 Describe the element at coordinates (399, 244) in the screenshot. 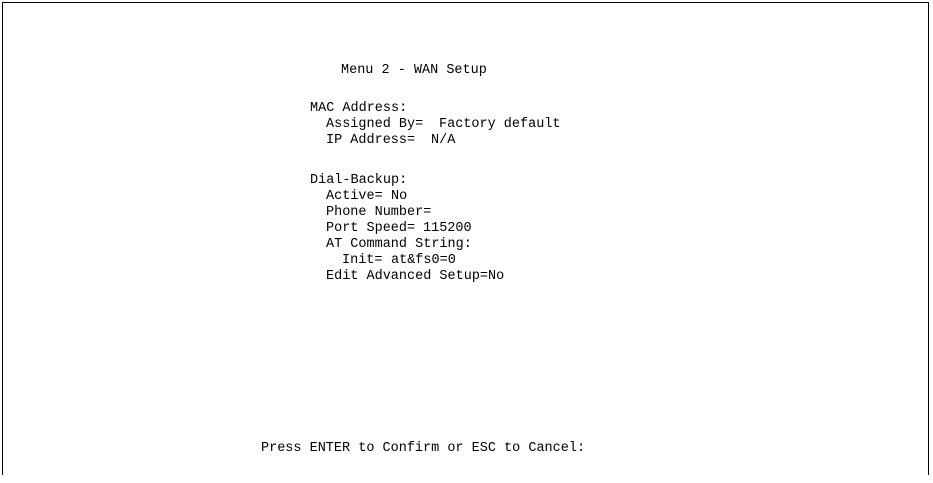

I see `at-command-heading: AT Command String:` at that location.